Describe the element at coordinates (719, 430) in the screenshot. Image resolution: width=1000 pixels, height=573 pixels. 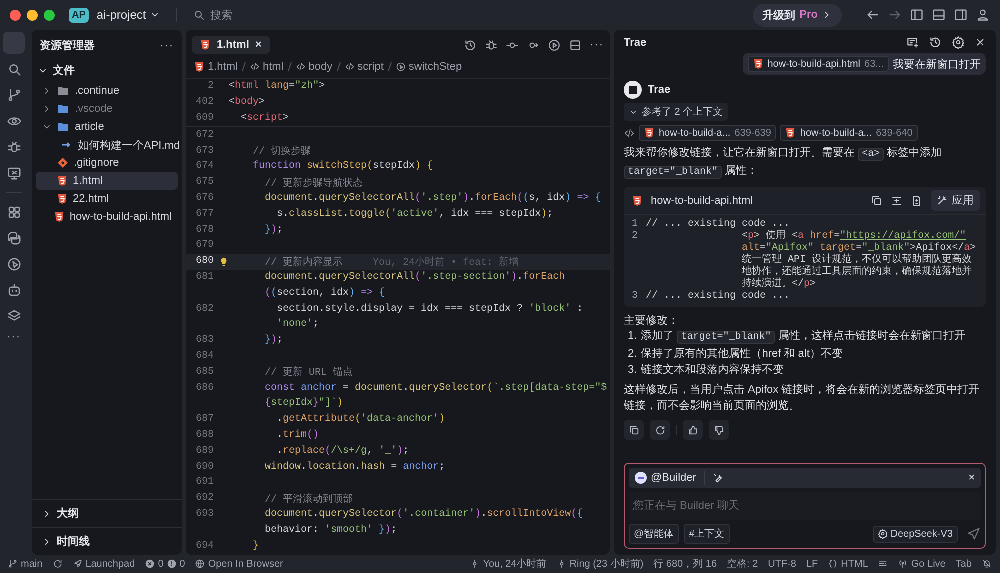
I see `dislike-button` at that location.